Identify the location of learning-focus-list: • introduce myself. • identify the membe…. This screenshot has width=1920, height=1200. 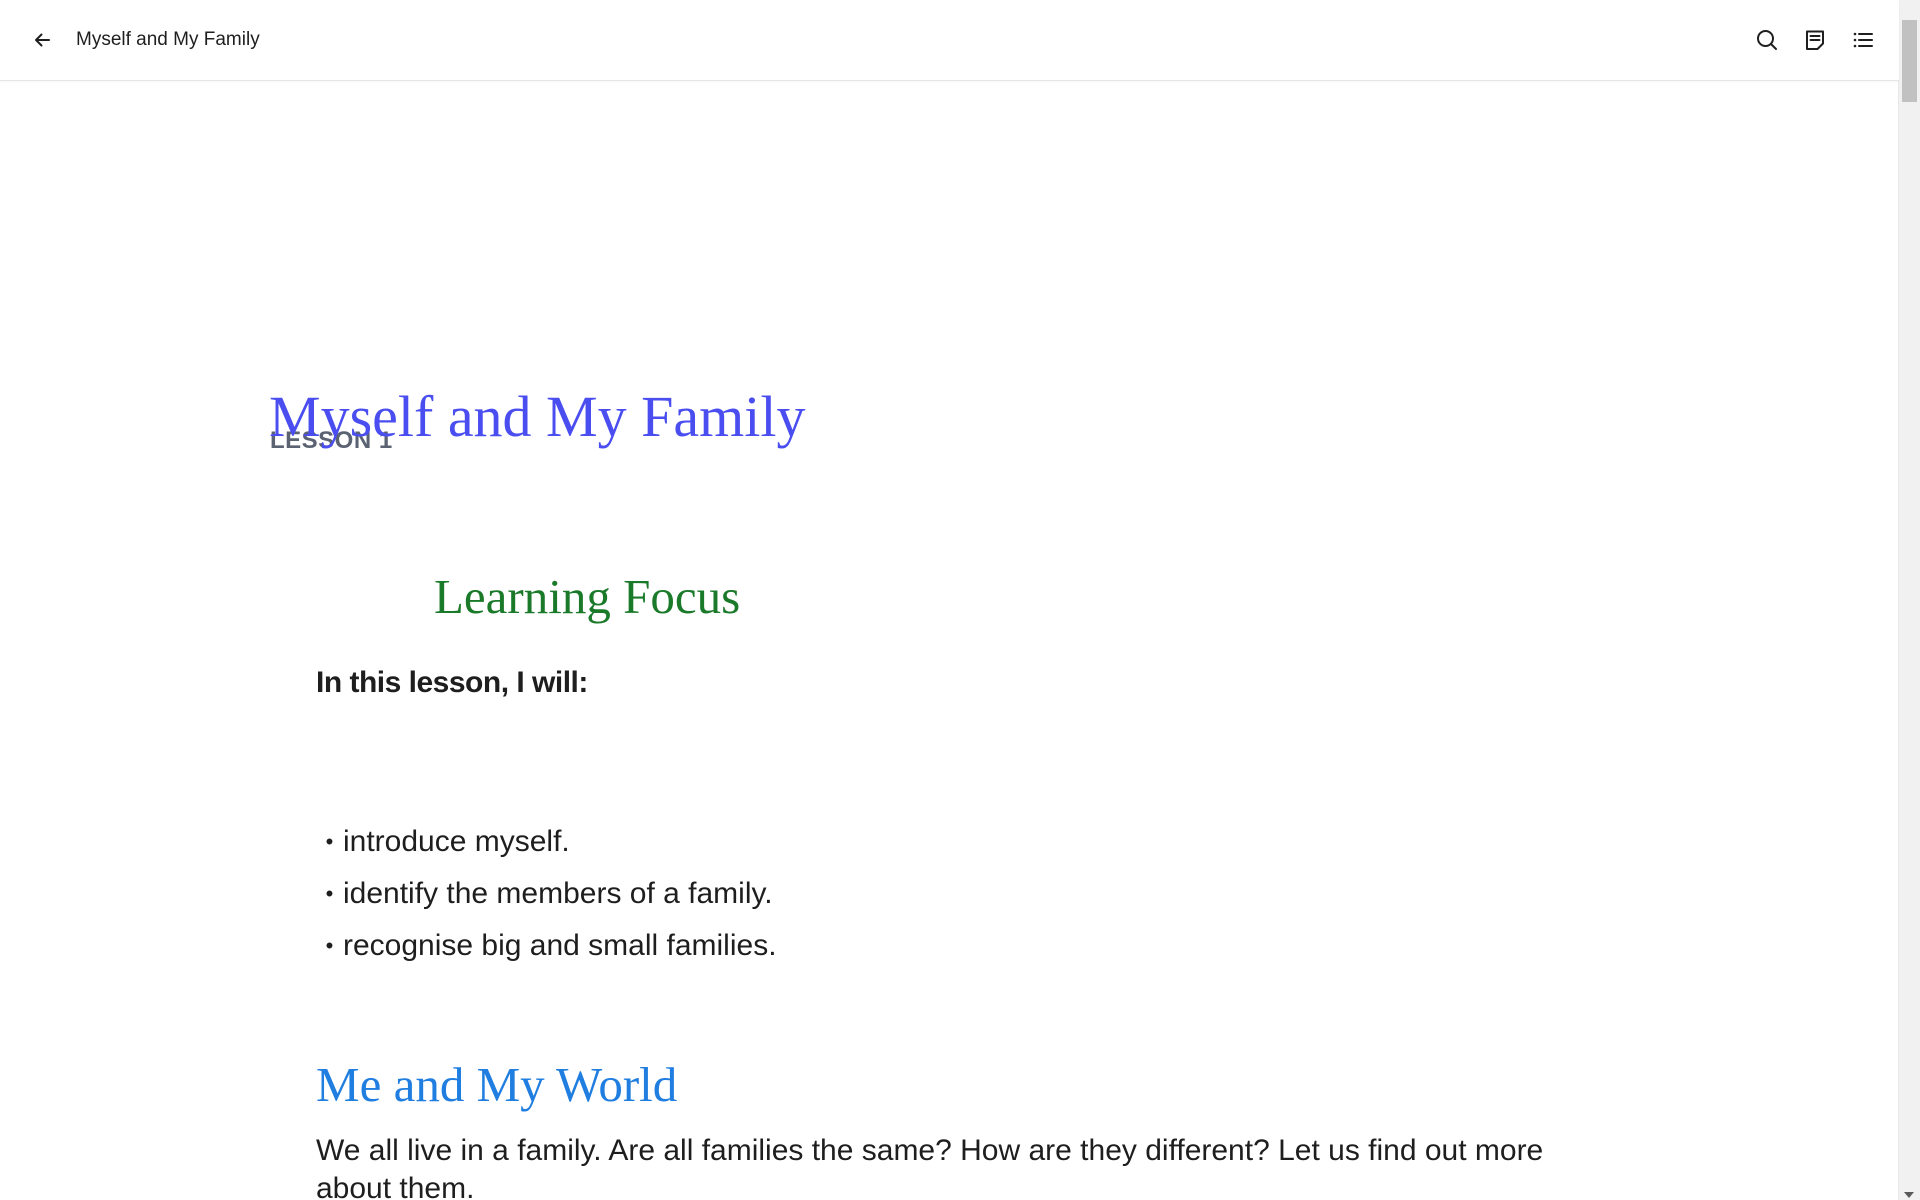
(546, 894).